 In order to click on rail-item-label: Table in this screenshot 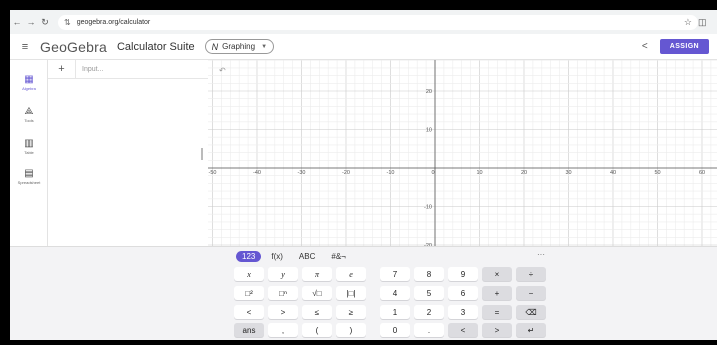, I will do `click(29, 152)`.